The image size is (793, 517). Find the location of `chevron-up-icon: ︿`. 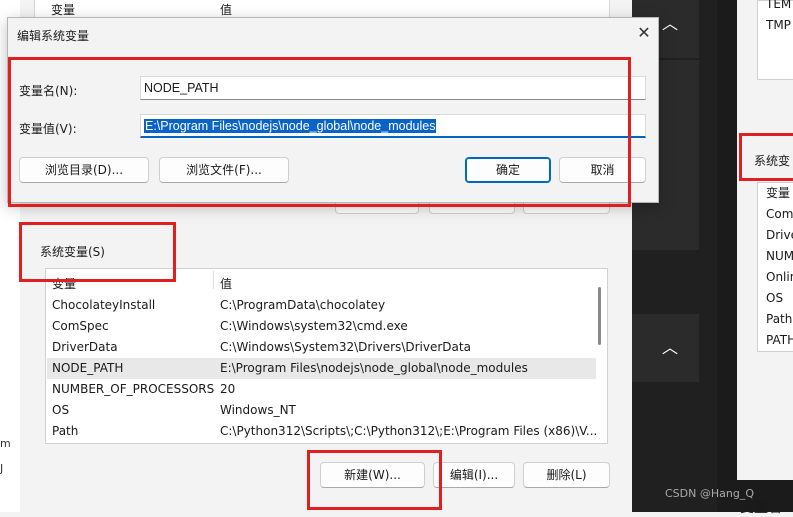

chevron-up-icon: ︿ is located at coordinates (670, 348).